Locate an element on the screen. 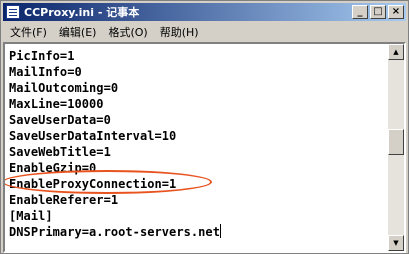  text-caret is located at coordinates (220, 231).